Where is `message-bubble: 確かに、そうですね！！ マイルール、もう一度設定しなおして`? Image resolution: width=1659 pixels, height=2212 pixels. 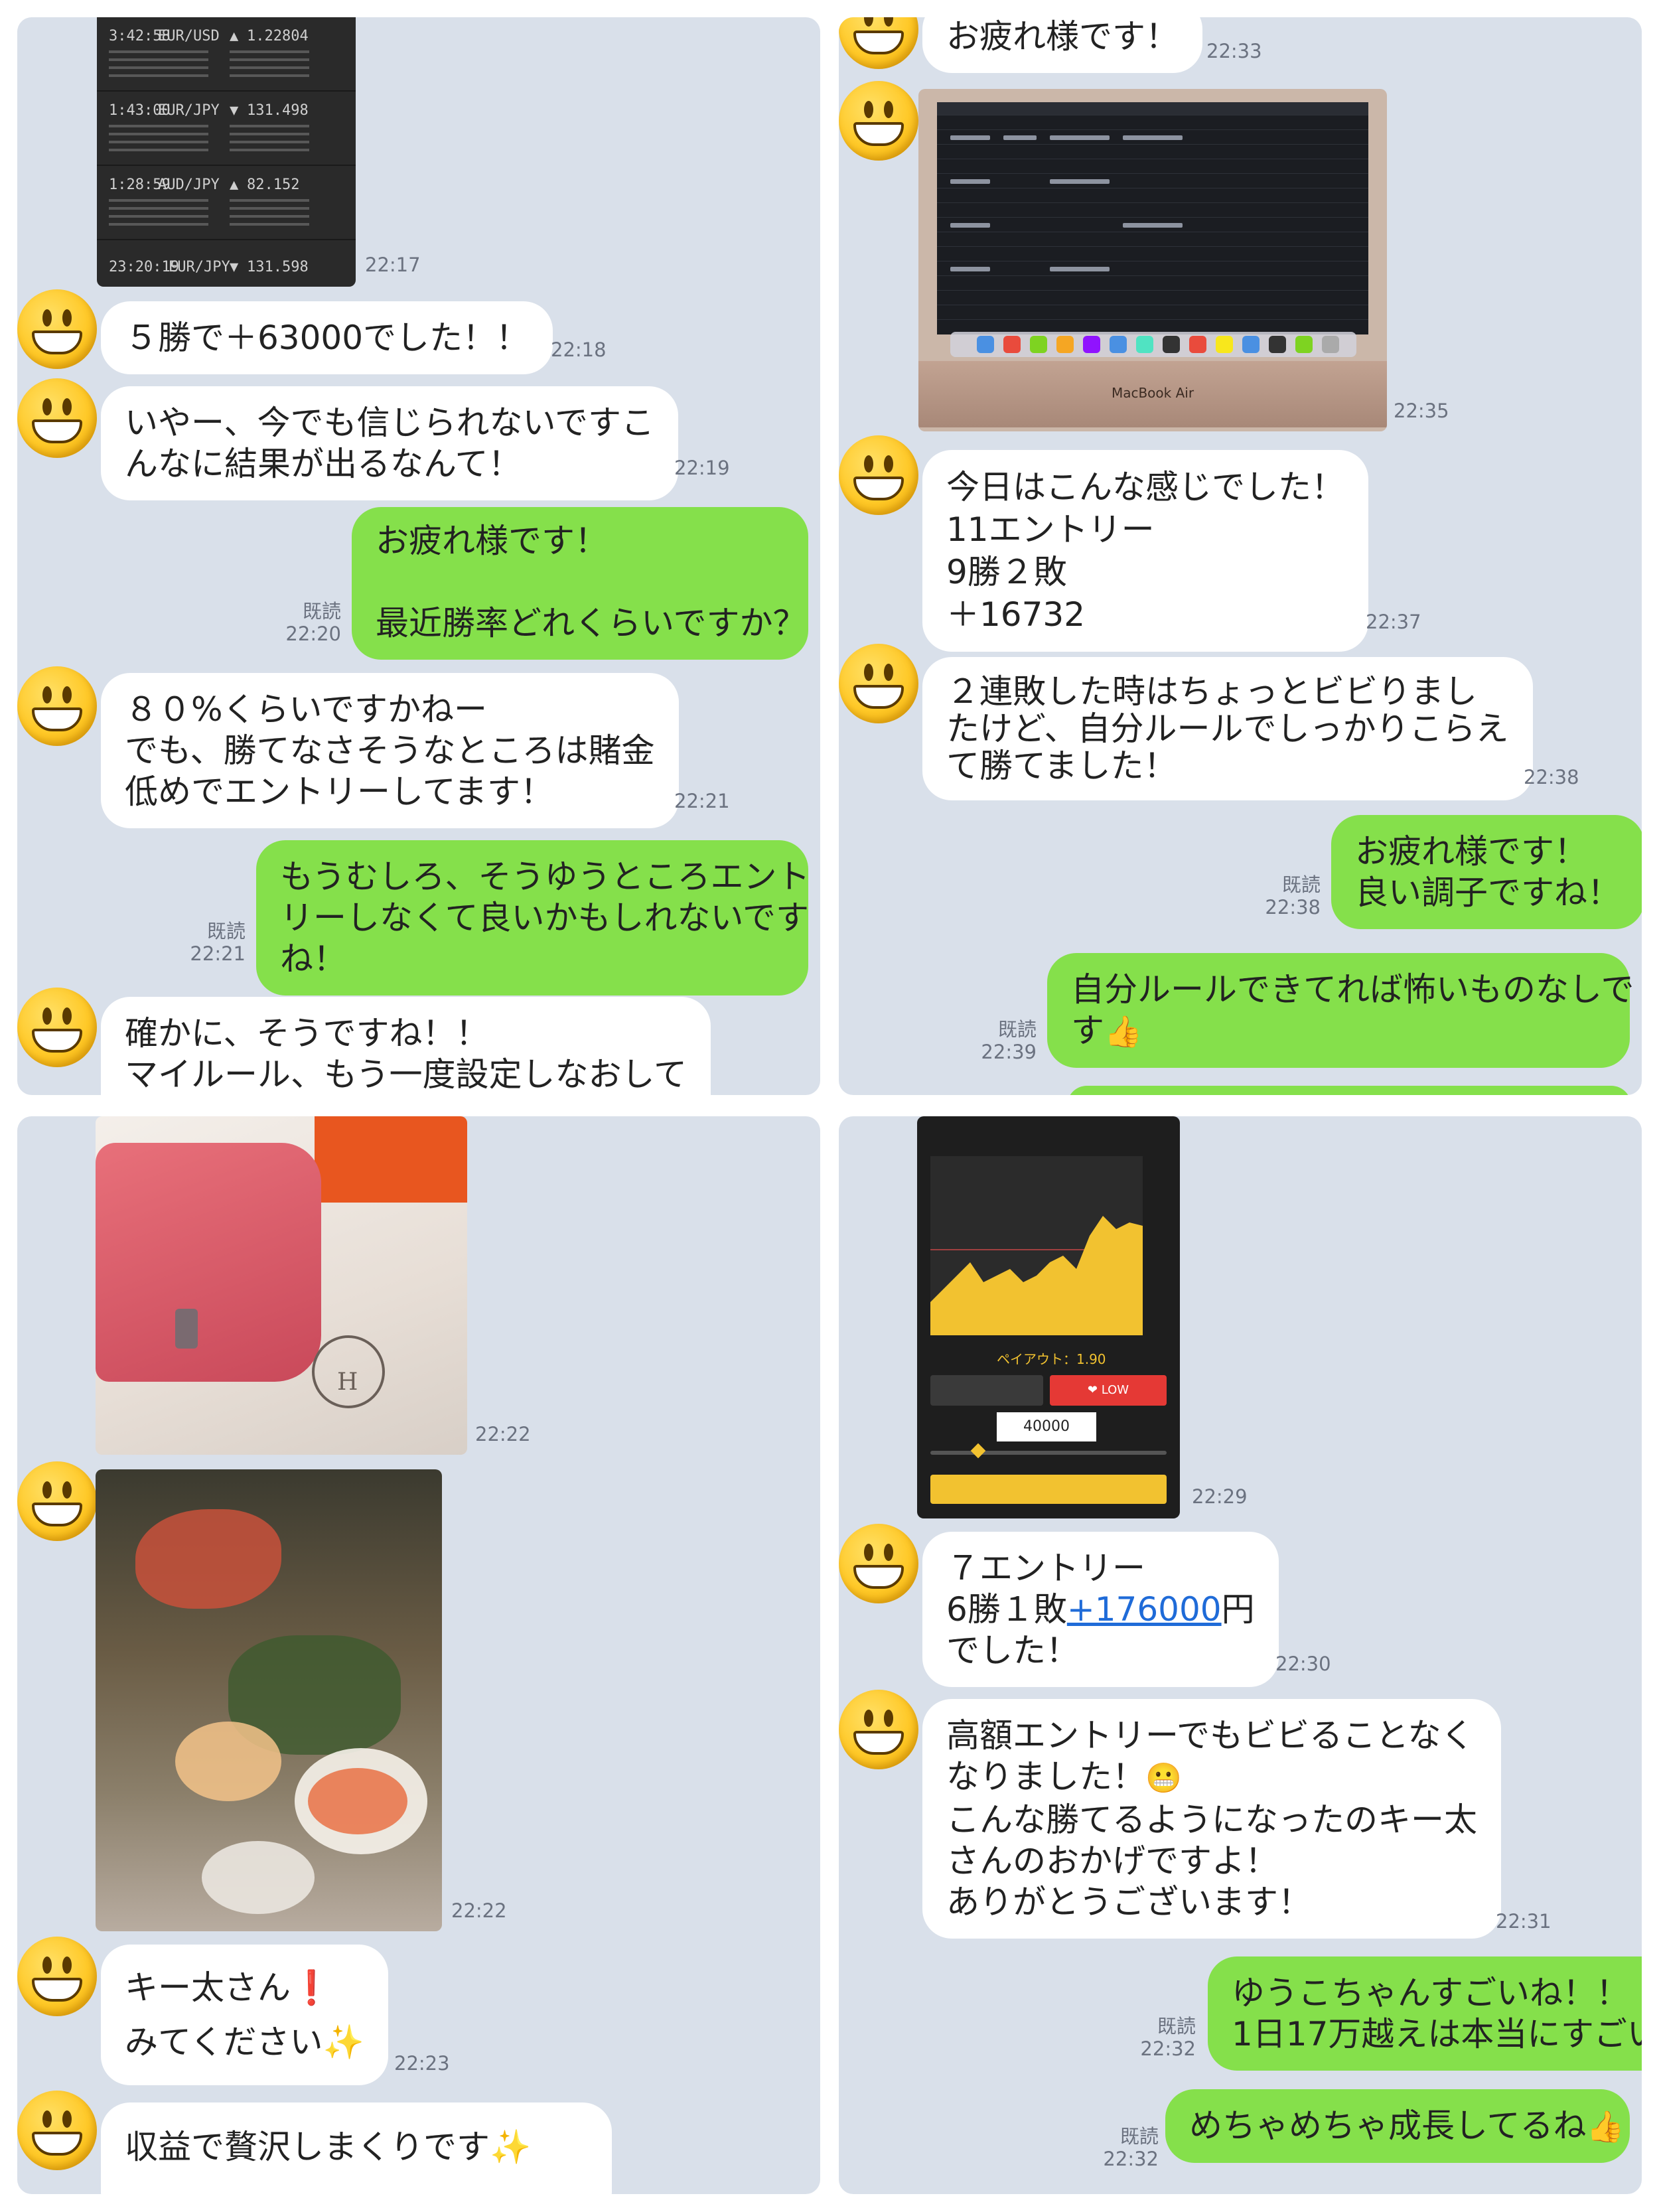 message-bubble: 確かに、そうですね！！ マイルール、もう一度設定しなおして is located at coordinates (406, 1046).